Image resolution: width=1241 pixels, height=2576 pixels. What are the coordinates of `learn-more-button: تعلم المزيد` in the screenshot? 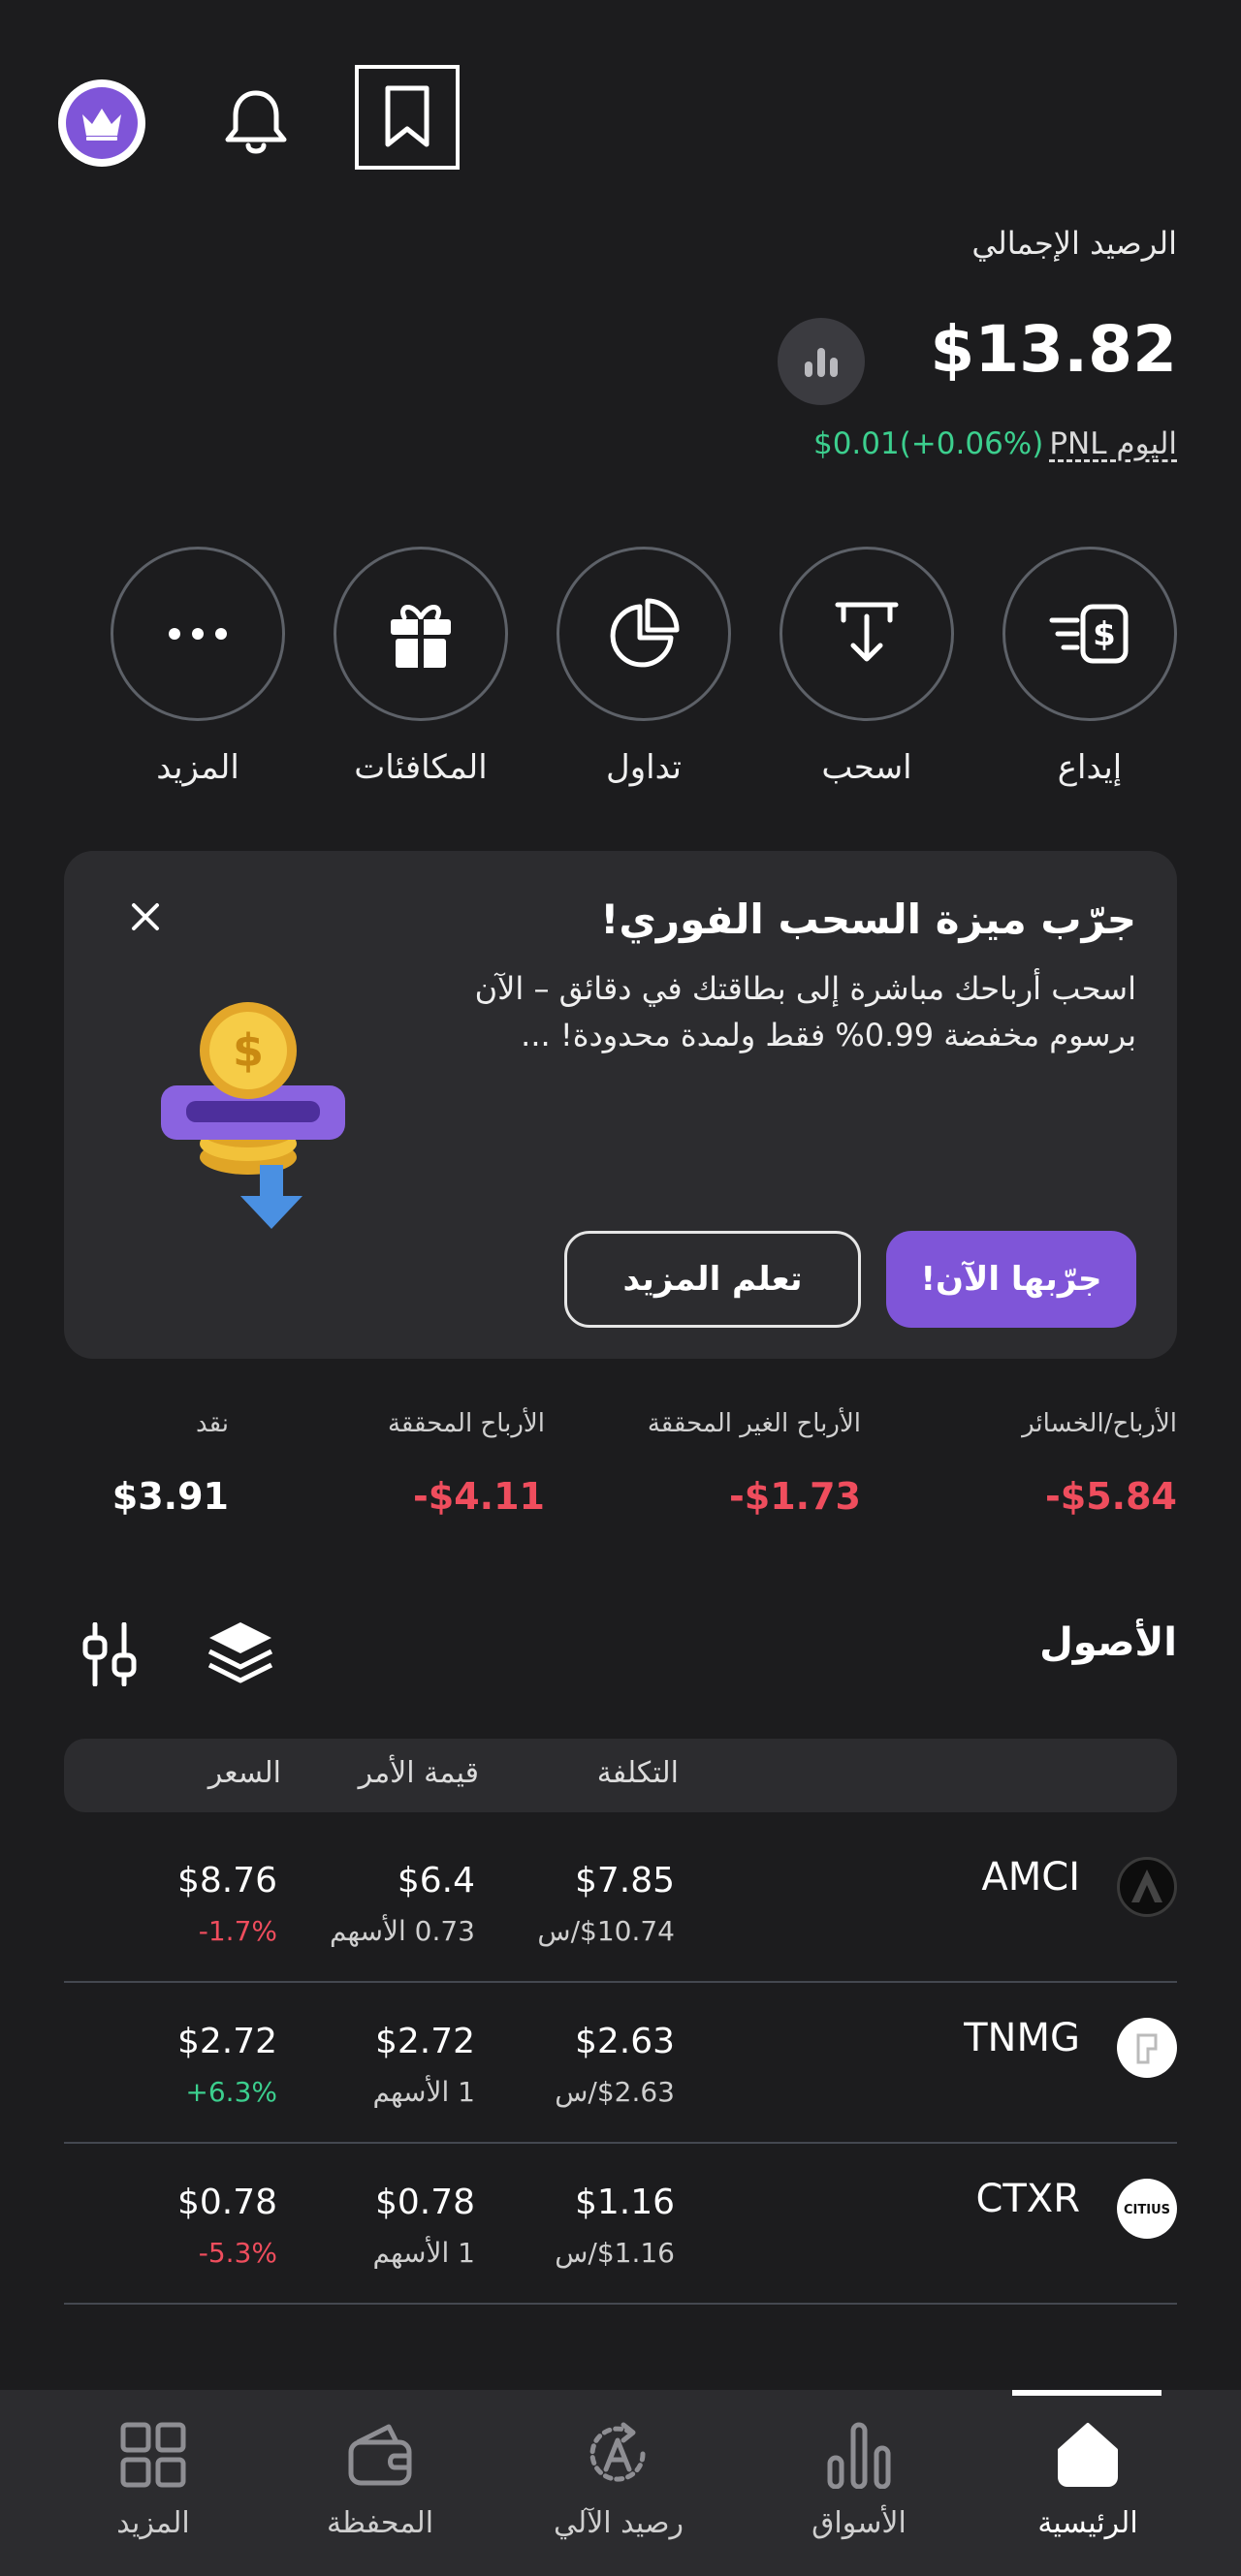 It's located at (712, 1279).